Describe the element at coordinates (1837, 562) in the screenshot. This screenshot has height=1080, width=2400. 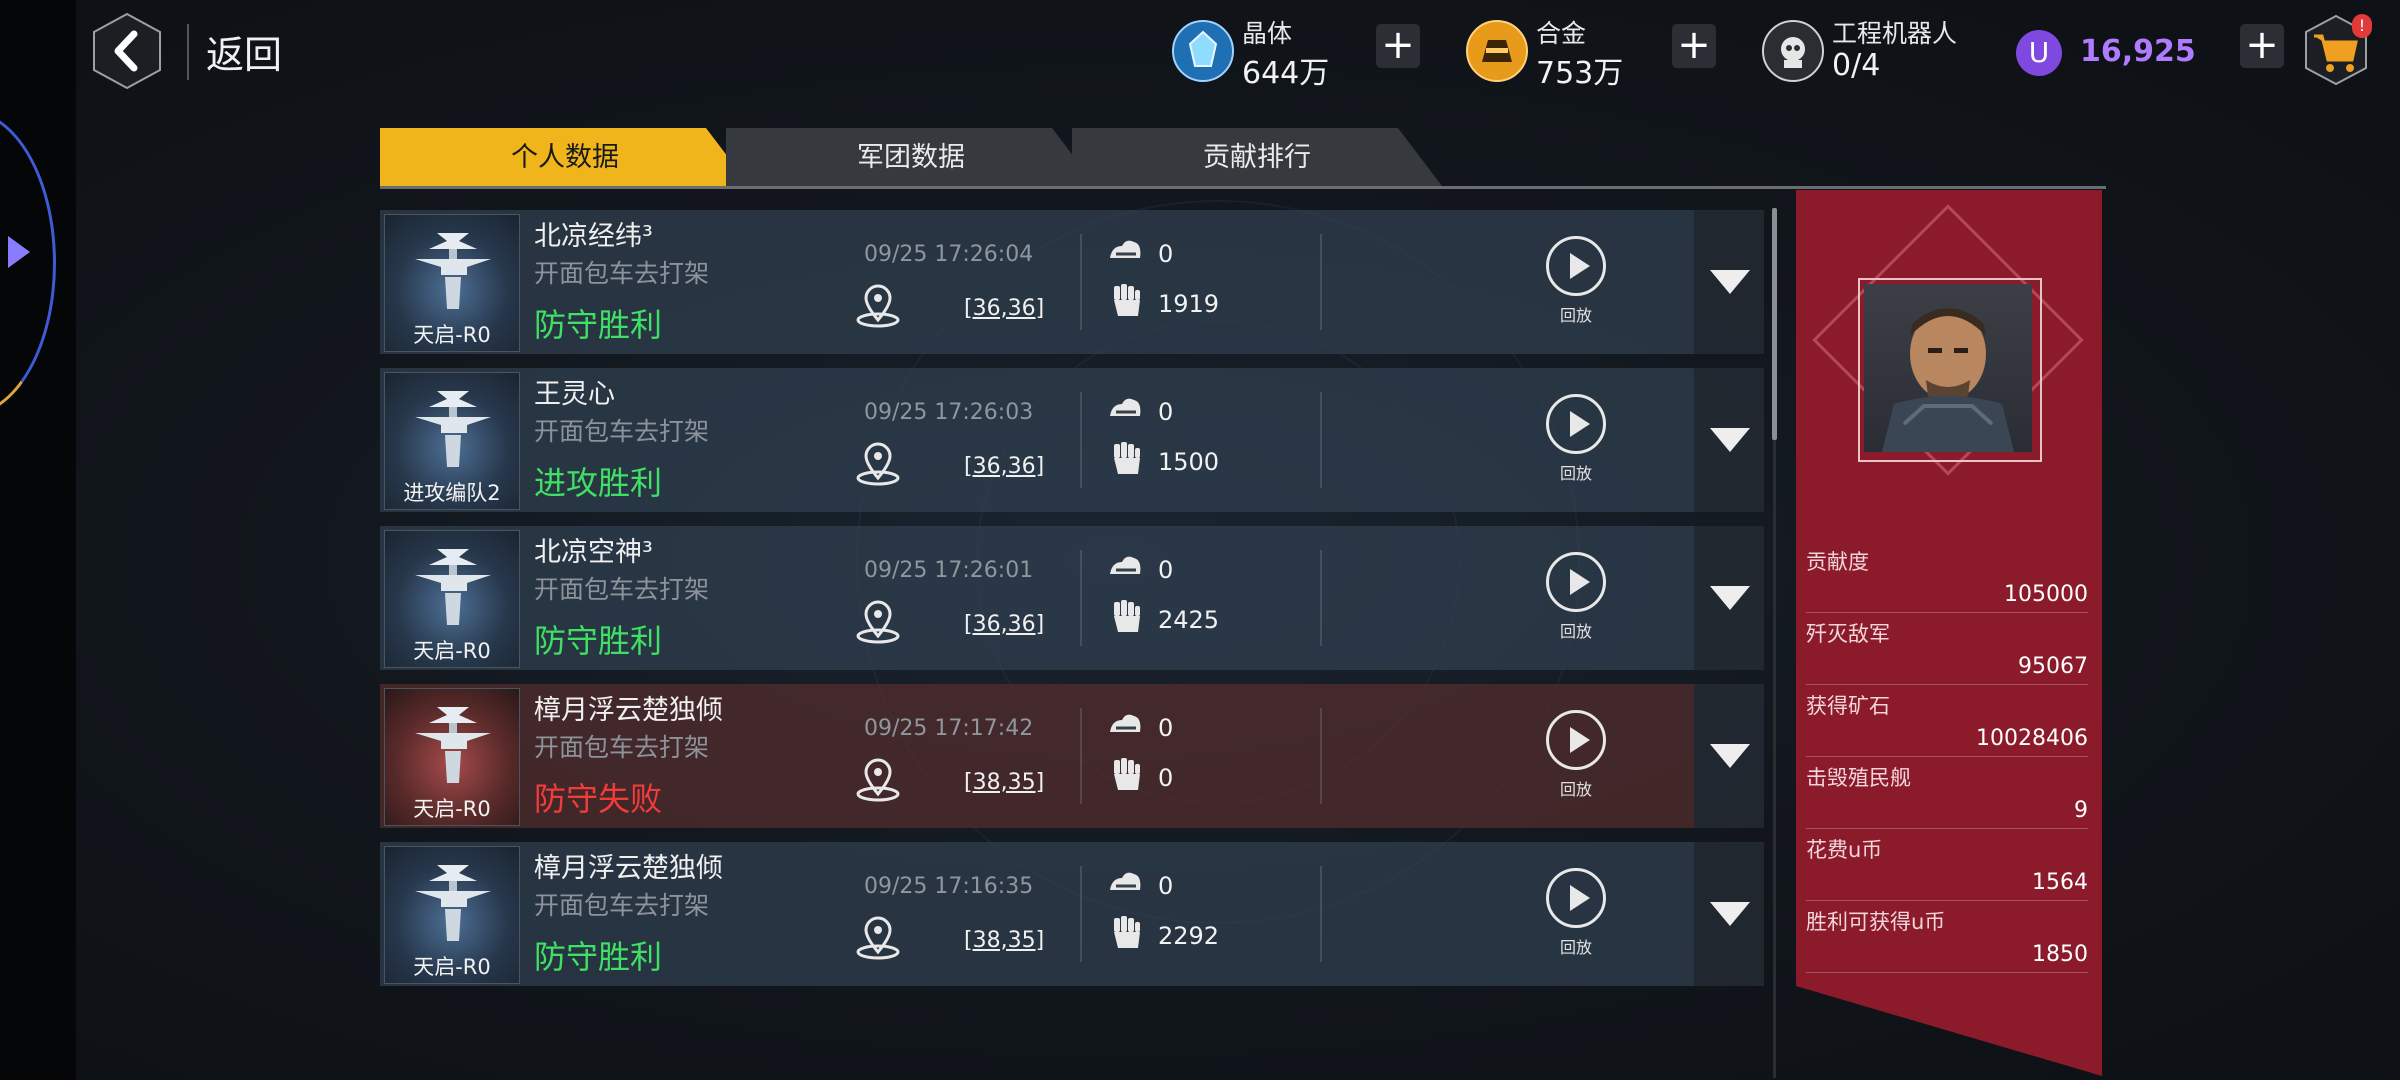
I see `summary-stat-label: 贡献度` at that location.